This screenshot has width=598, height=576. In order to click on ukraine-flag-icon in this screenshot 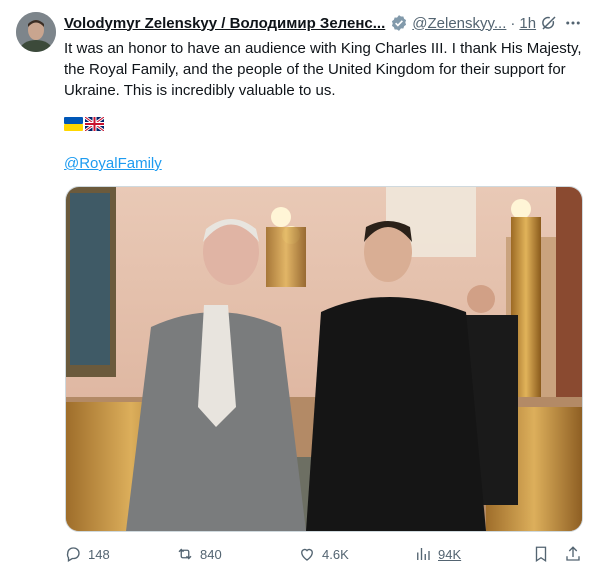, I will do `click(73, 124)`.